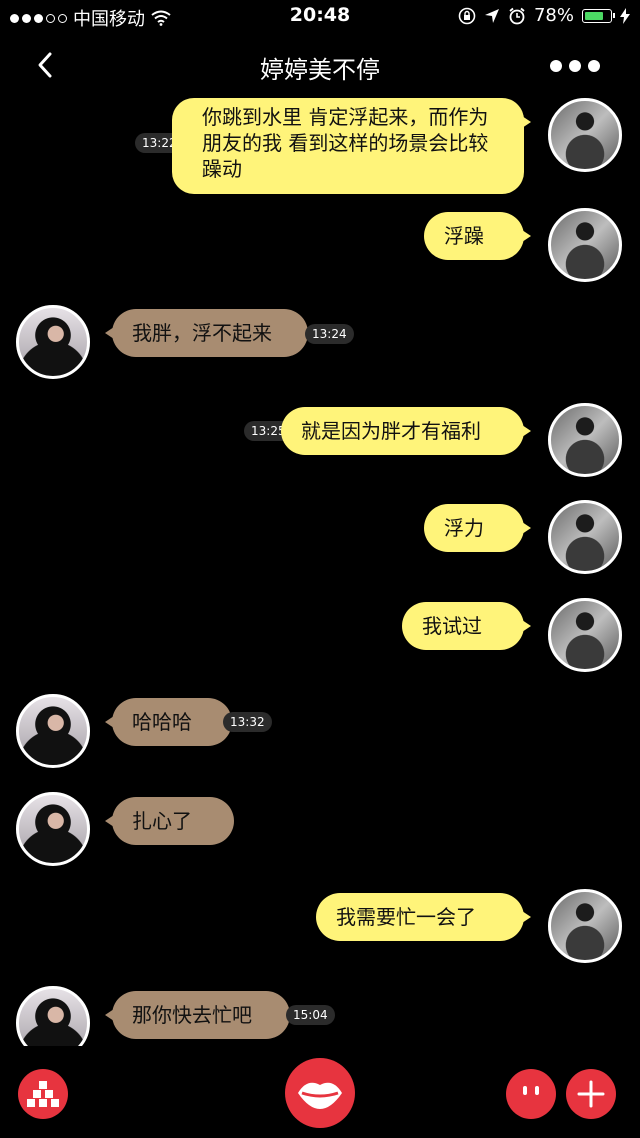 Image resolution: width=640 pixels, height=1138 pixels. I want to click on alarm-icon, so click(517, 15).